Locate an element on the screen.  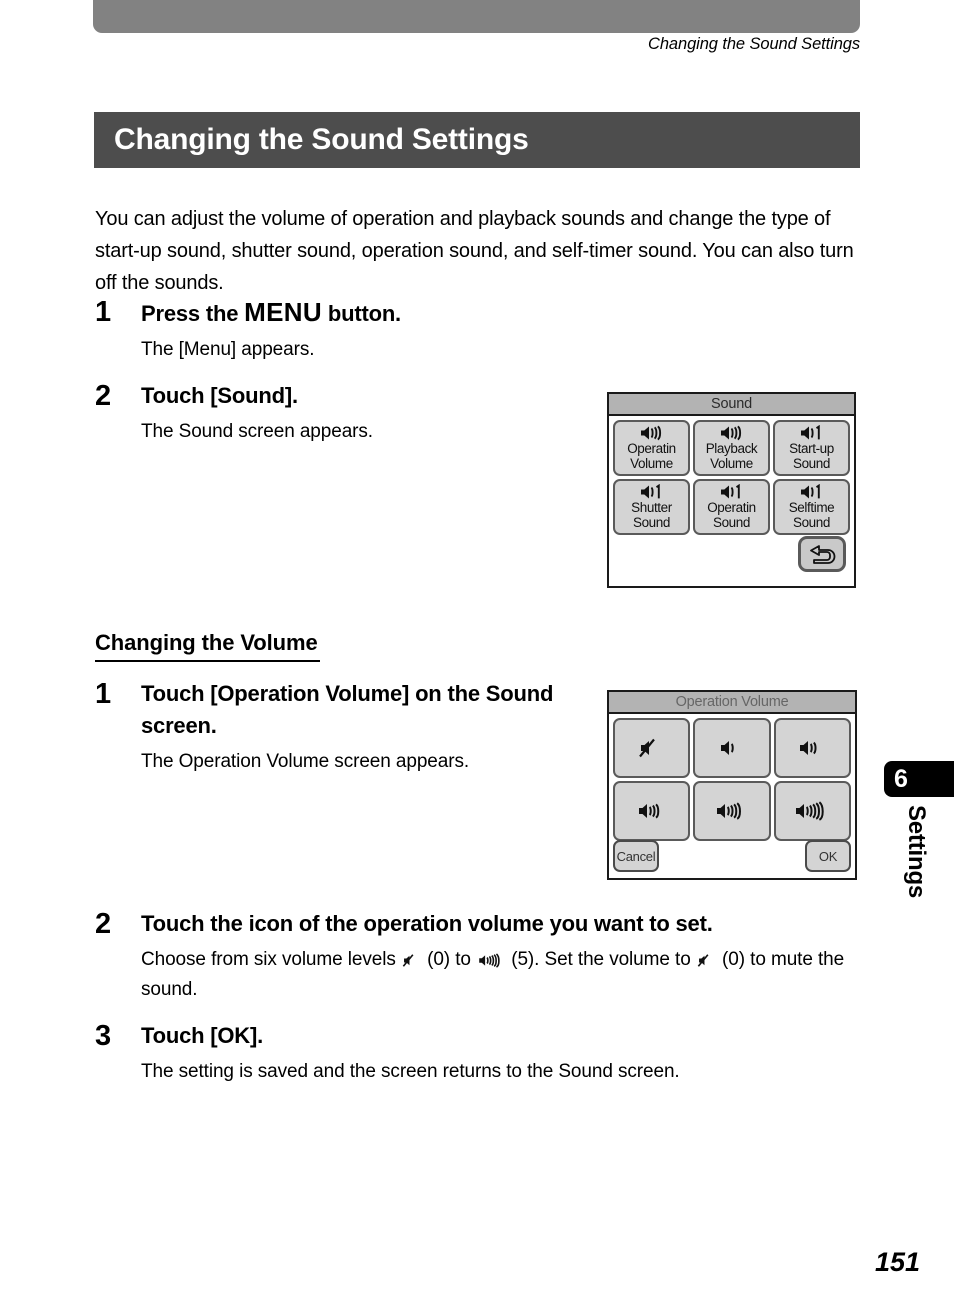
subsection-heading: Changing the Volume is located at coordinates (207, 646).